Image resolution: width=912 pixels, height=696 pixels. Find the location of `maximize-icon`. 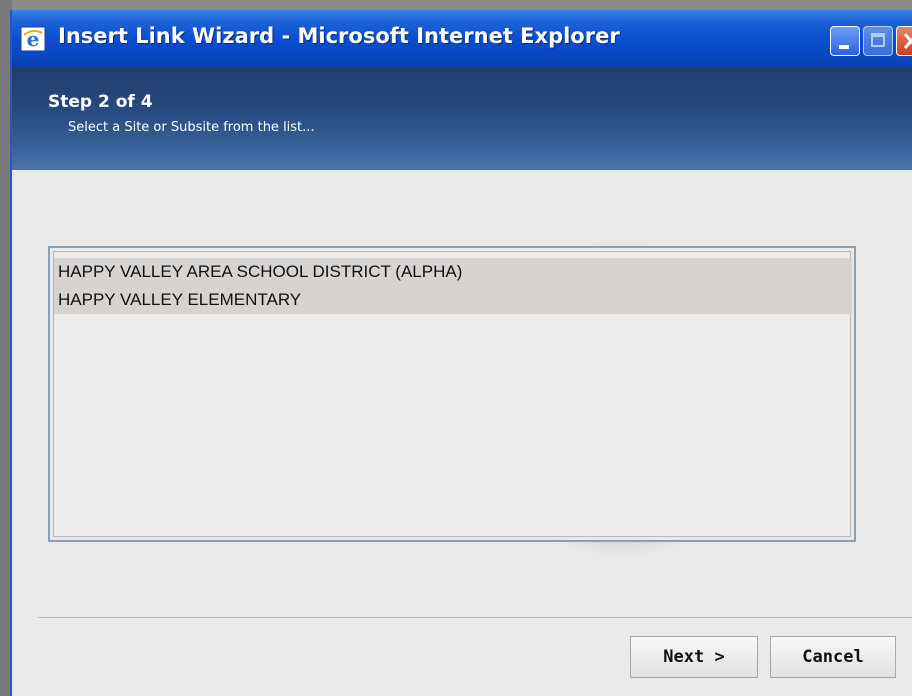

maximize-icon is located at coordinates (878, 40).